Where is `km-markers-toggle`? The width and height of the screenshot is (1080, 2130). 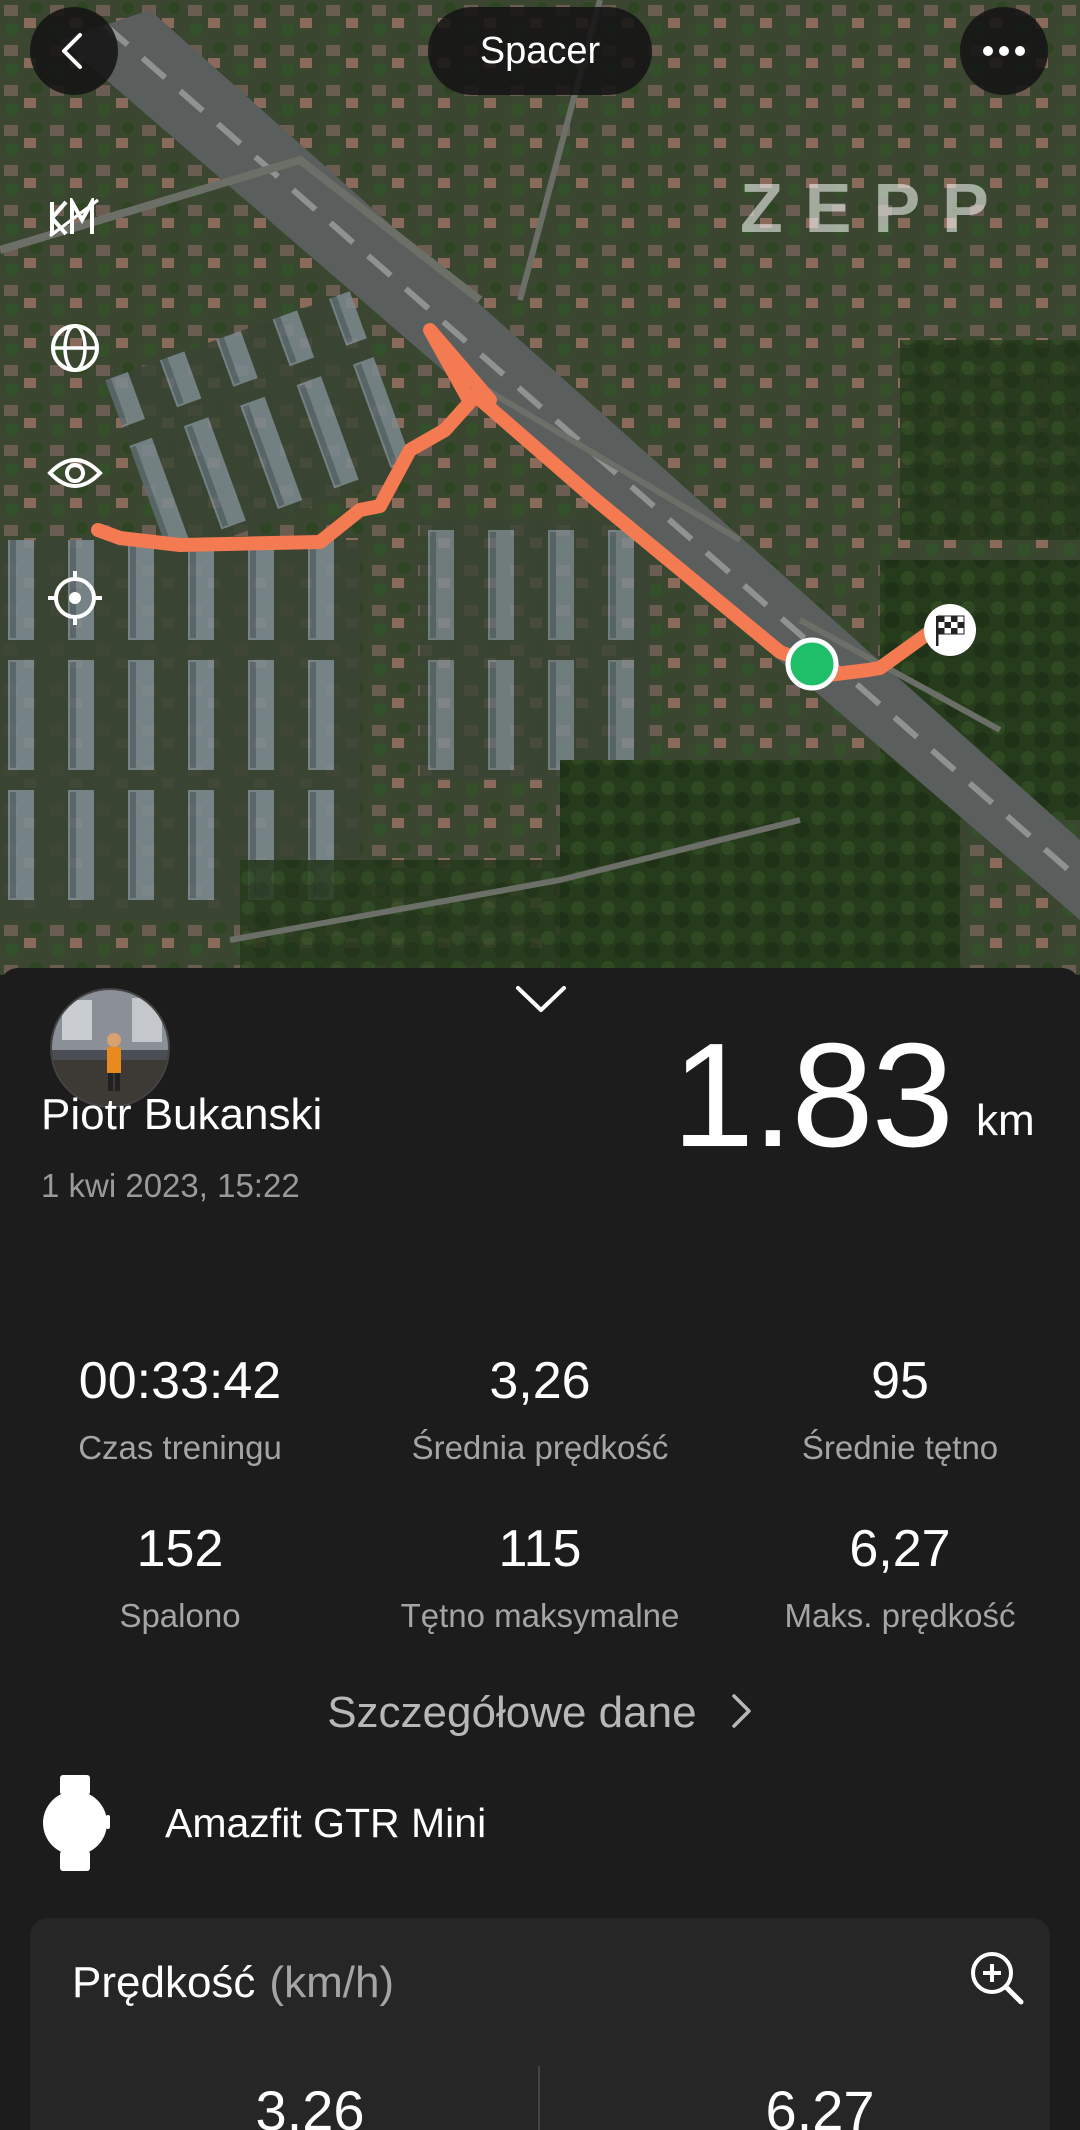
km-markers-toggle is located at coordinates (75, 218).